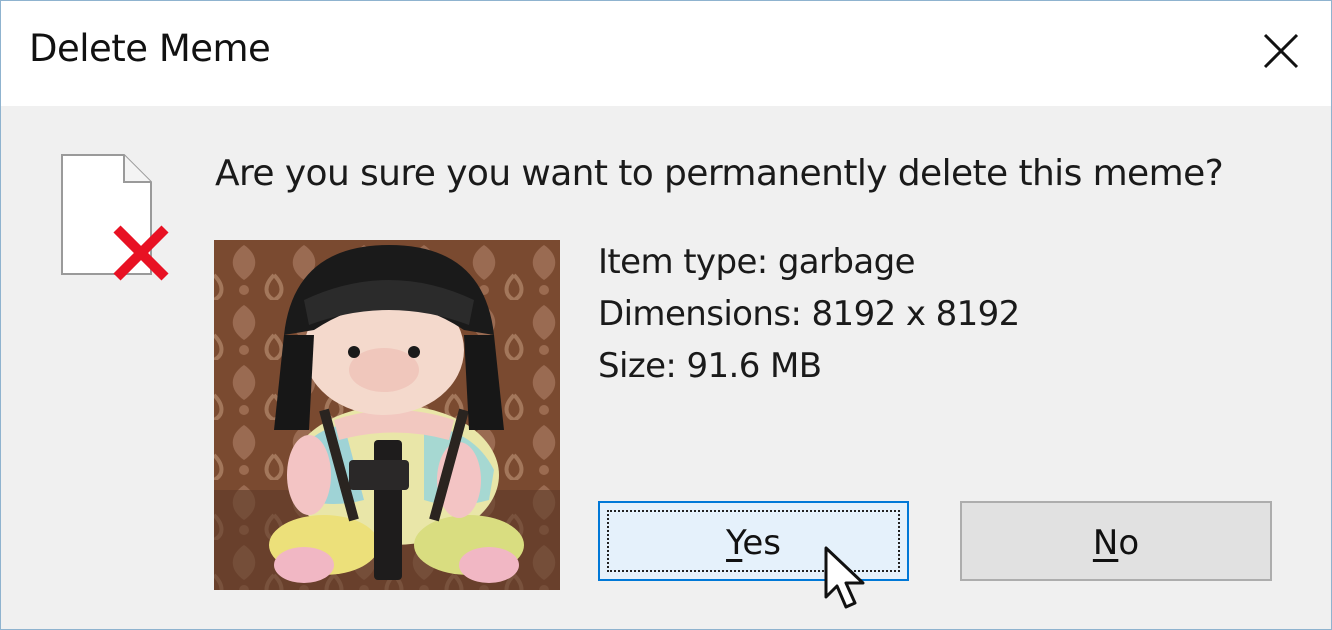 The image size is (1332, 630). Describe the element at coordinates (710, 366) in the screenshot. I see `size-text: Size: 91.6 MB` at that location.